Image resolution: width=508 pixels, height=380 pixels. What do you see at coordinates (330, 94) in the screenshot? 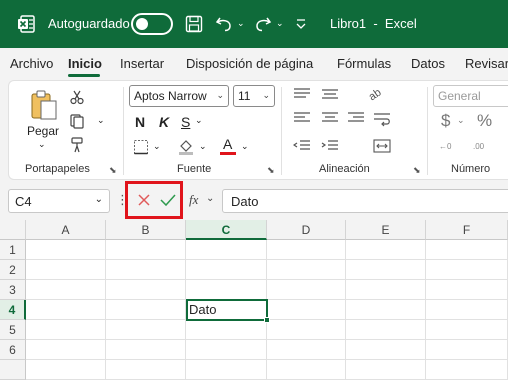
I see `align-middle-icon` at bounding box center [330, 94].